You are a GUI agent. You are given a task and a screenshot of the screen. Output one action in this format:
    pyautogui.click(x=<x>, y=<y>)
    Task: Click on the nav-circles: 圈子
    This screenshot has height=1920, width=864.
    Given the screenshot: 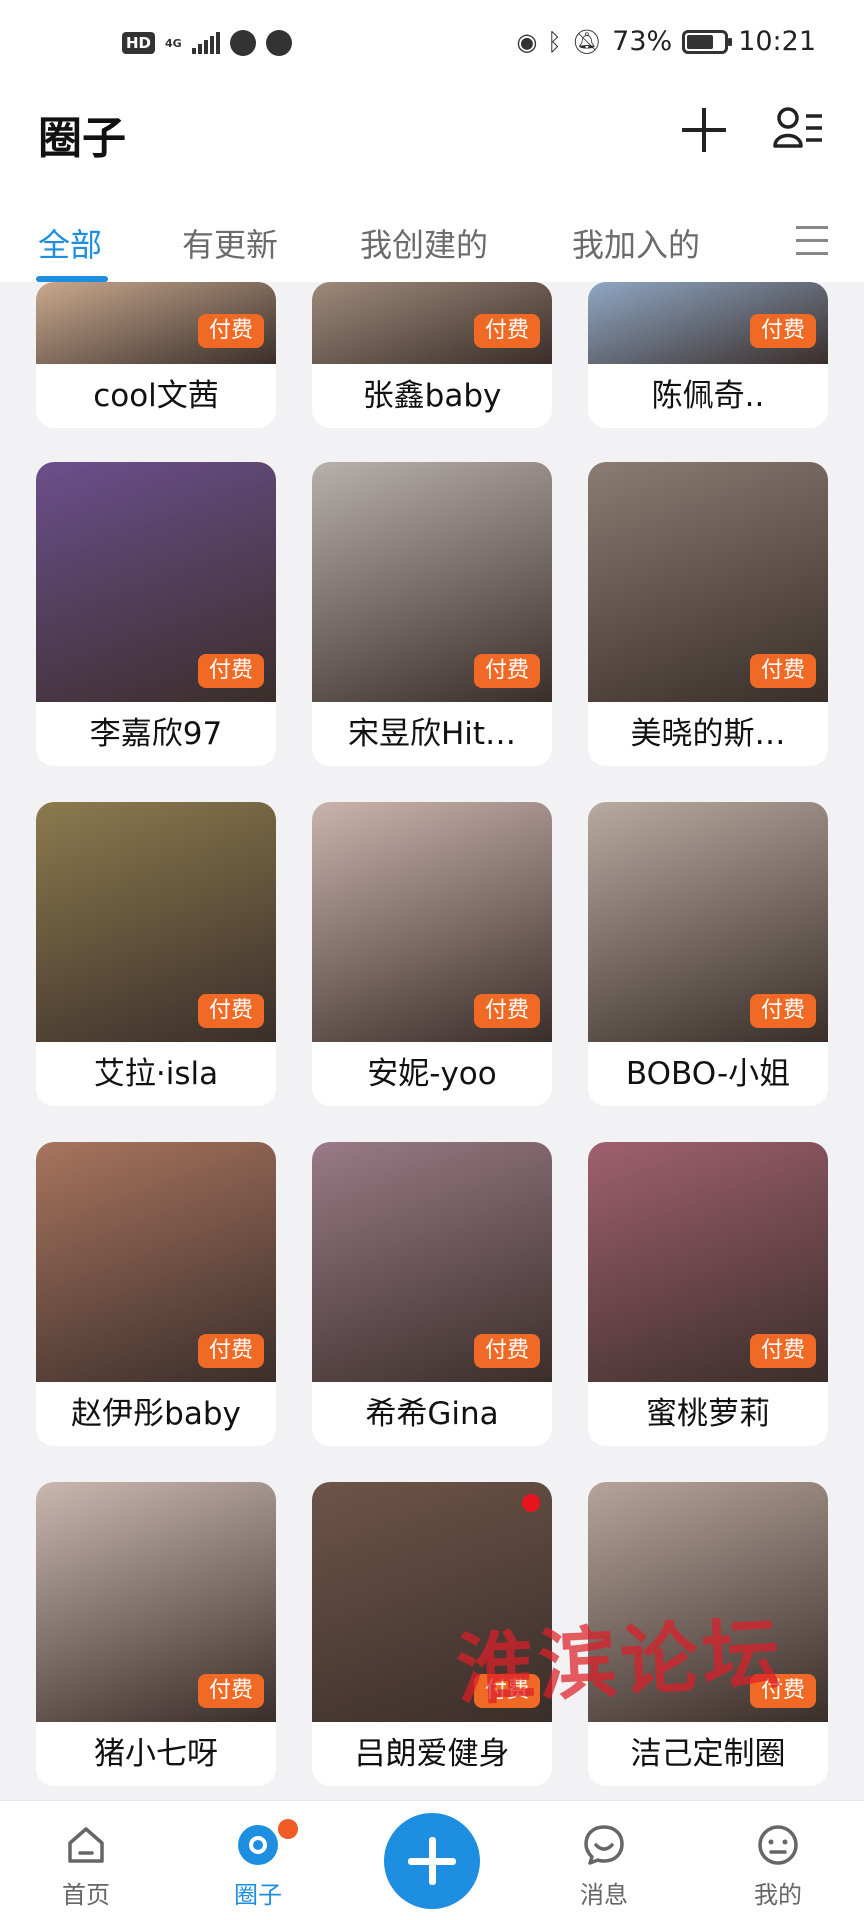 What is the action you would take?
    pyautogui.click(x=258, y=1860)
    